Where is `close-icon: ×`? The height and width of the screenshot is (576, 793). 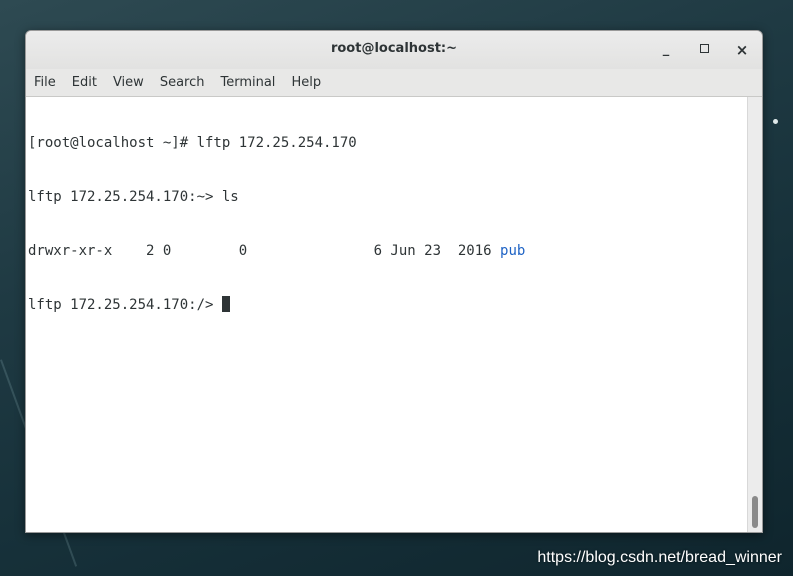 close-icon: × is located at coordinates (742, 50).